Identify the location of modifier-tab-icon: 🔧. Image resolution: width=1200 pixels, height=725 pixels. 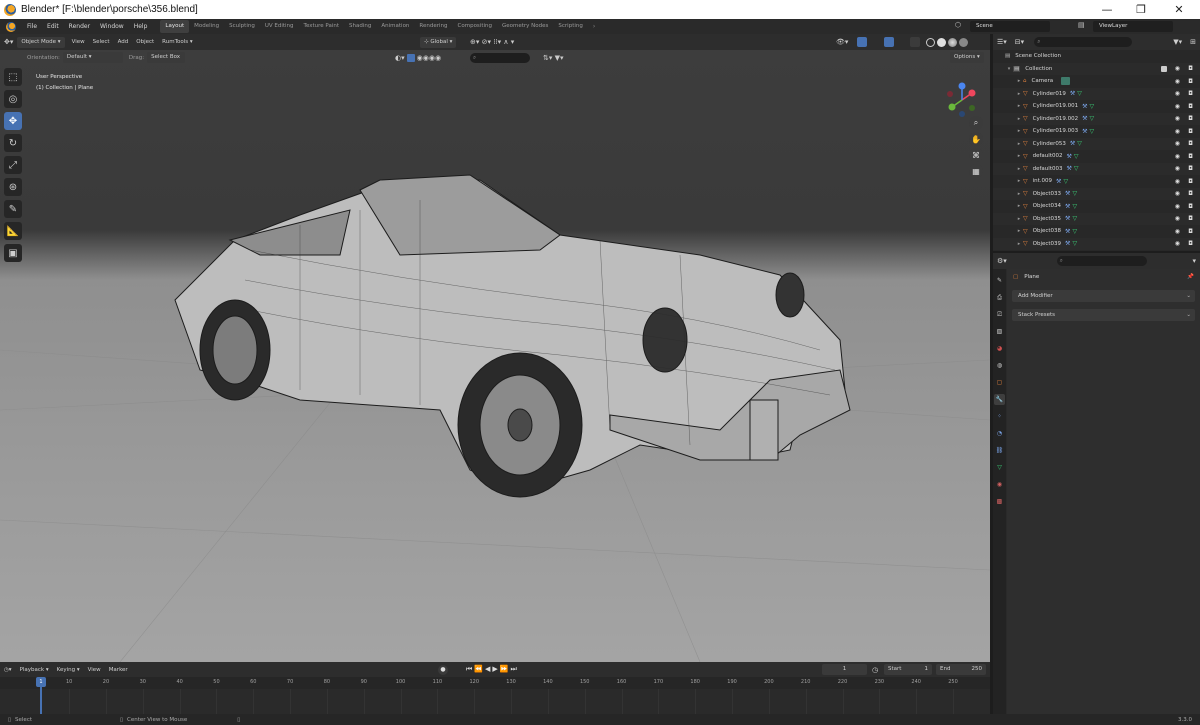
(999, 399).